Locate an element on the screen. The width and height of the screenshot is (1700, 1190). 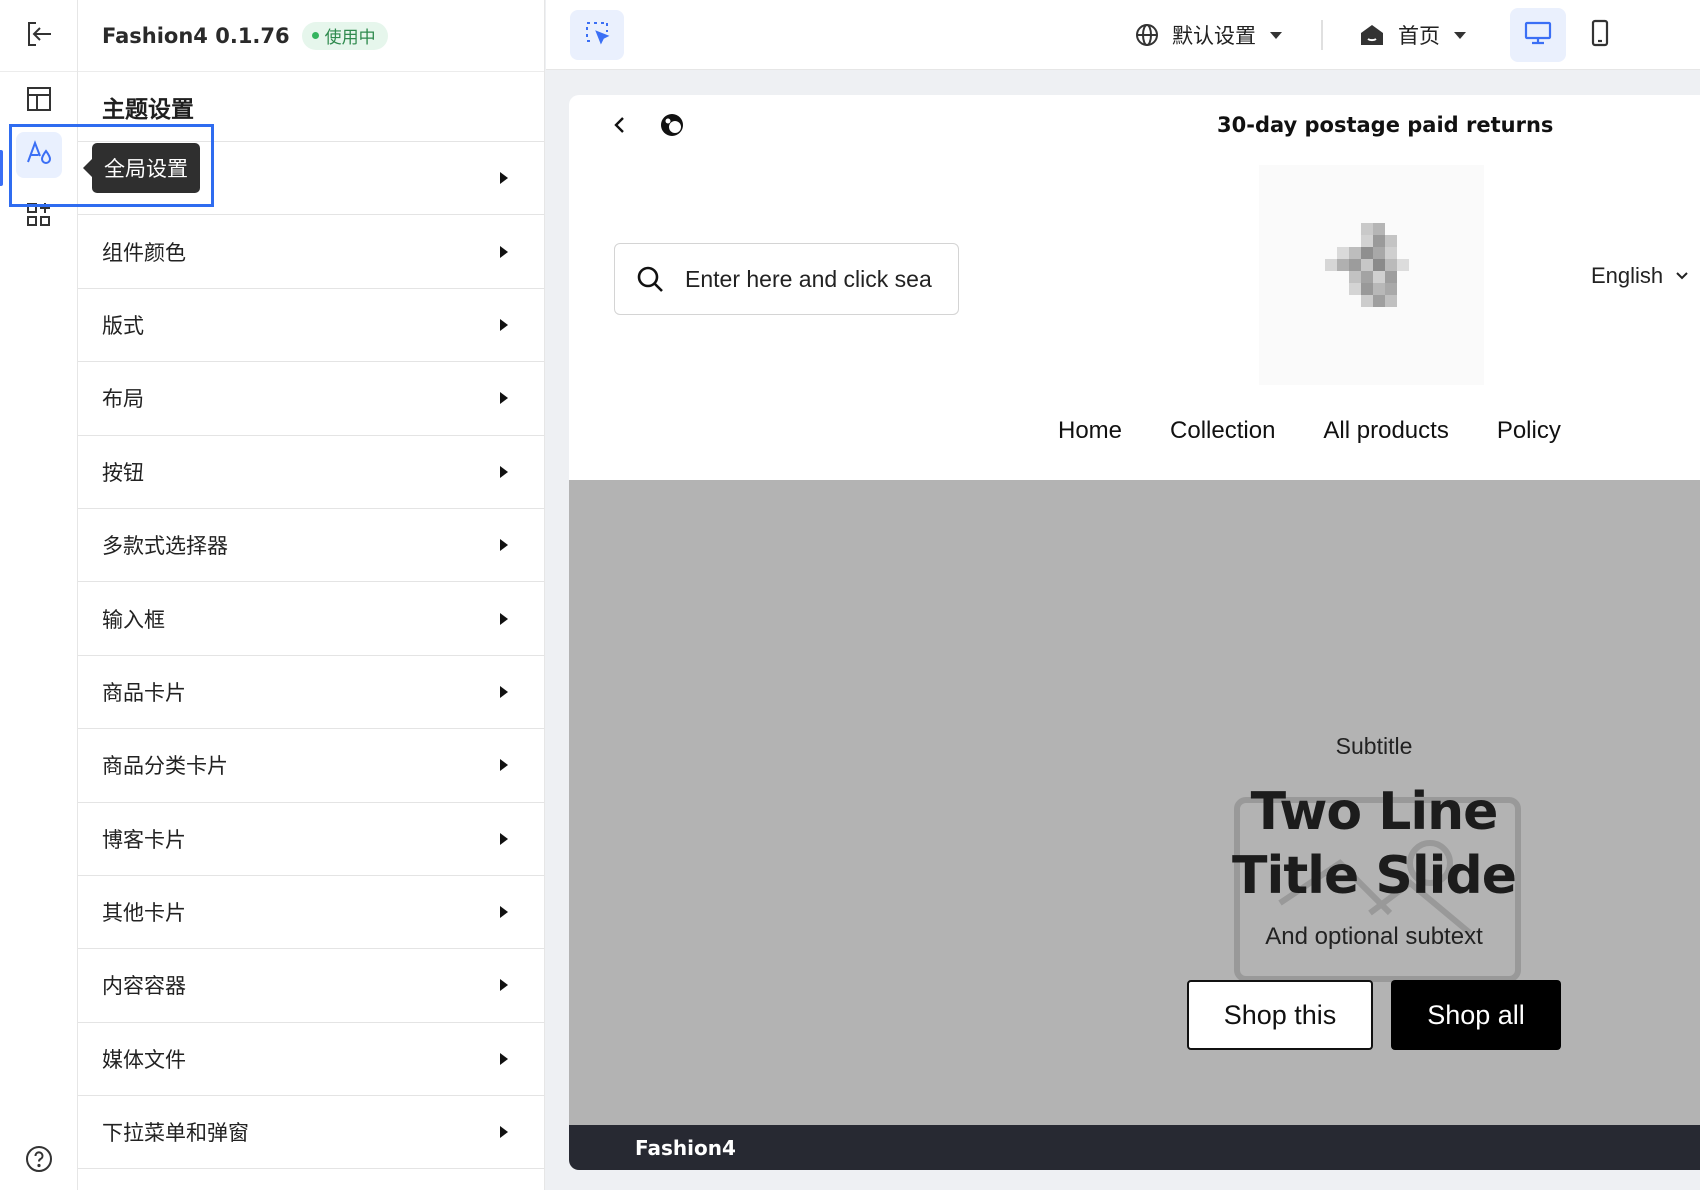
add-component-icon is located at coordinates (39, 217).